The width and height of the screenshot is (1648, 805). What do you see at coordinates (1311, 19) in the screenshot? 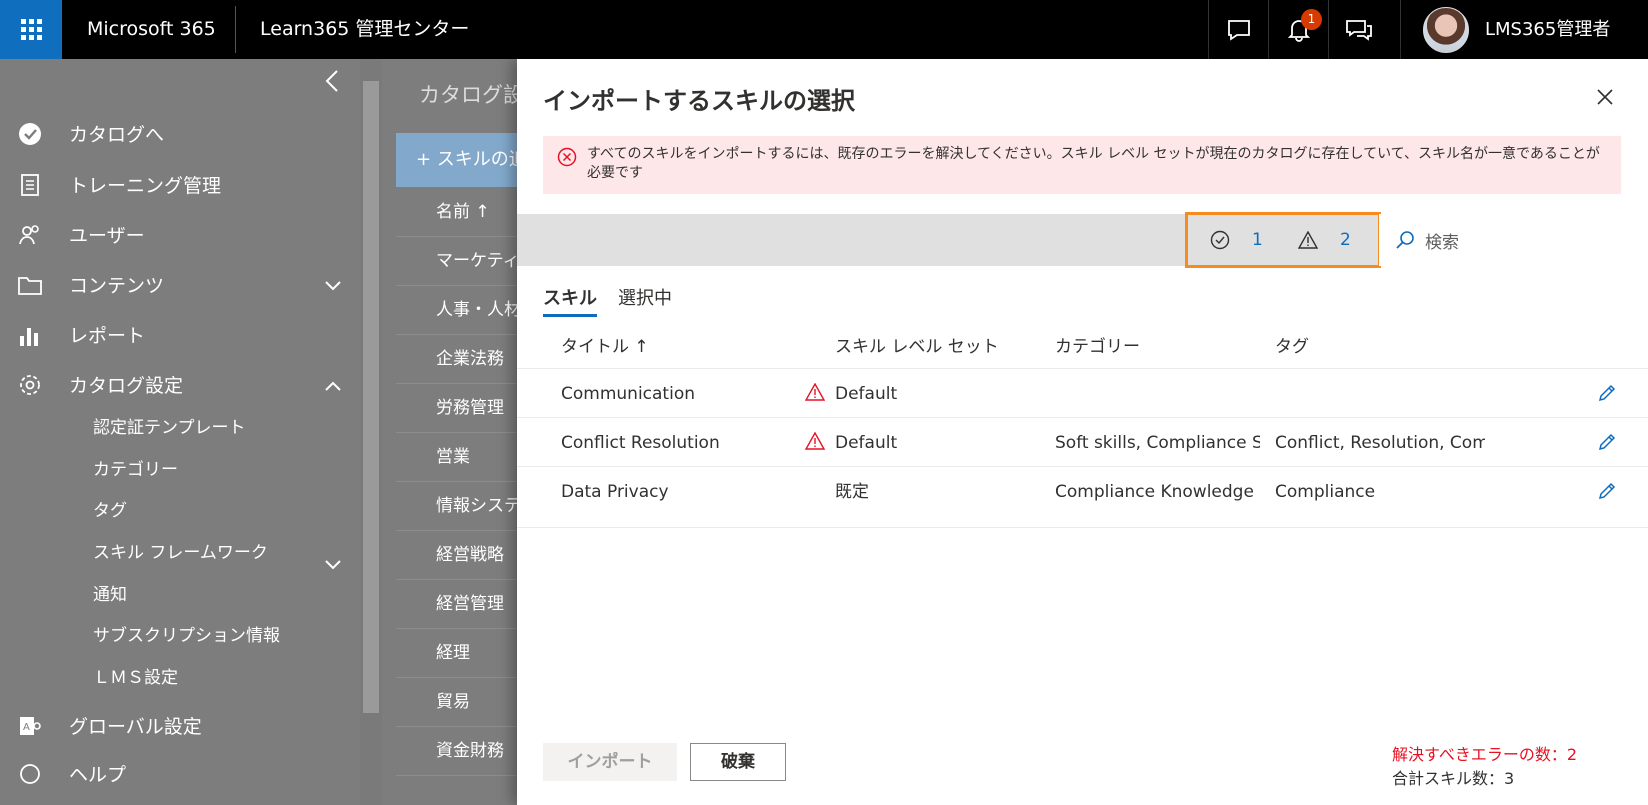
I see `notification-badge: 1` at bounding box center [1311, 19].